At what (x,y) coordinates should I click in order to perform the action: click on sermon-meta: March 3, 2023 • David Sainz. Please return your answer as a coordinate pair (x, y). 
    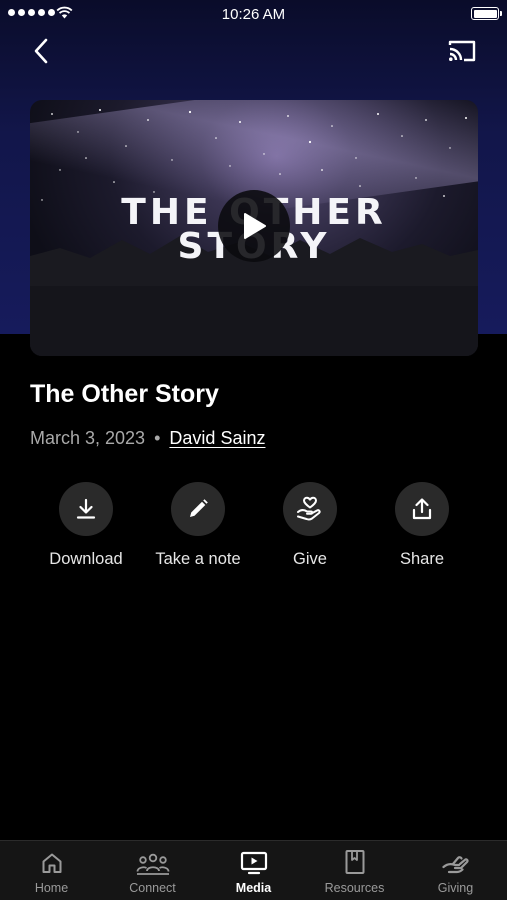
    Looking at the image, I should click on (147, 438).